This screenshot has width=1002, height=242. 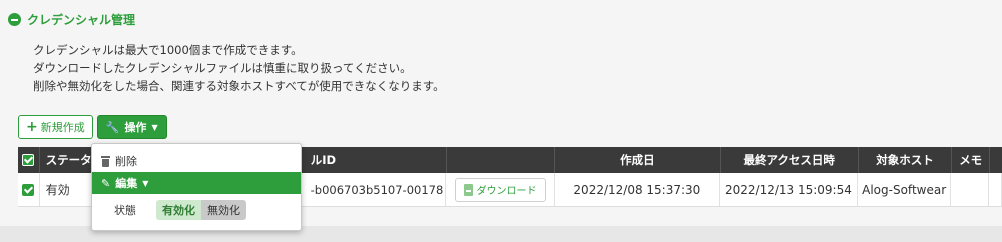 I want to click on section-header: クレデンシャル管理, so click(x=71, y=19).